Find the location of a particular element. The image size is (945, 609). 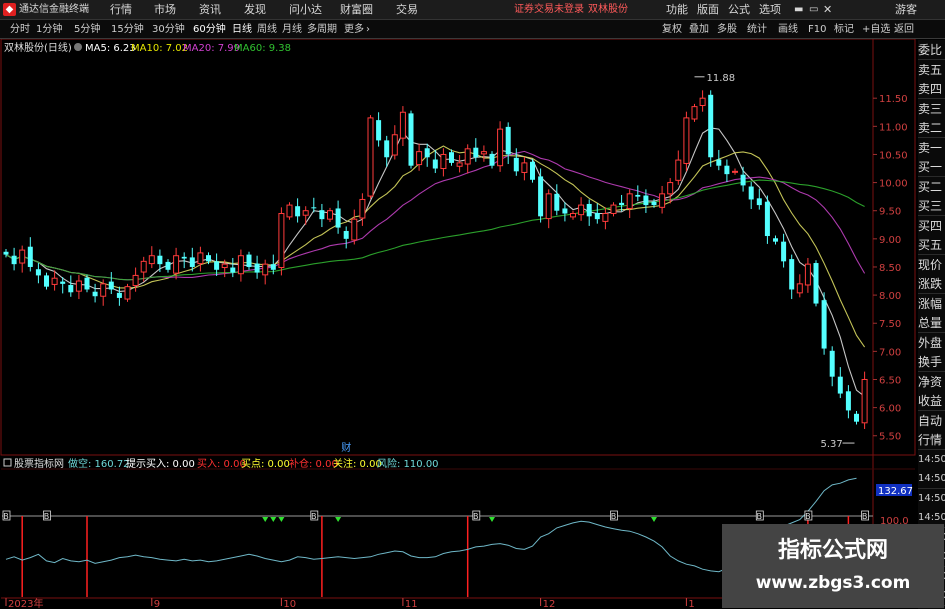

sub-indicator-value-6: 关注: 0.00 is located at coordinates (357, 463).